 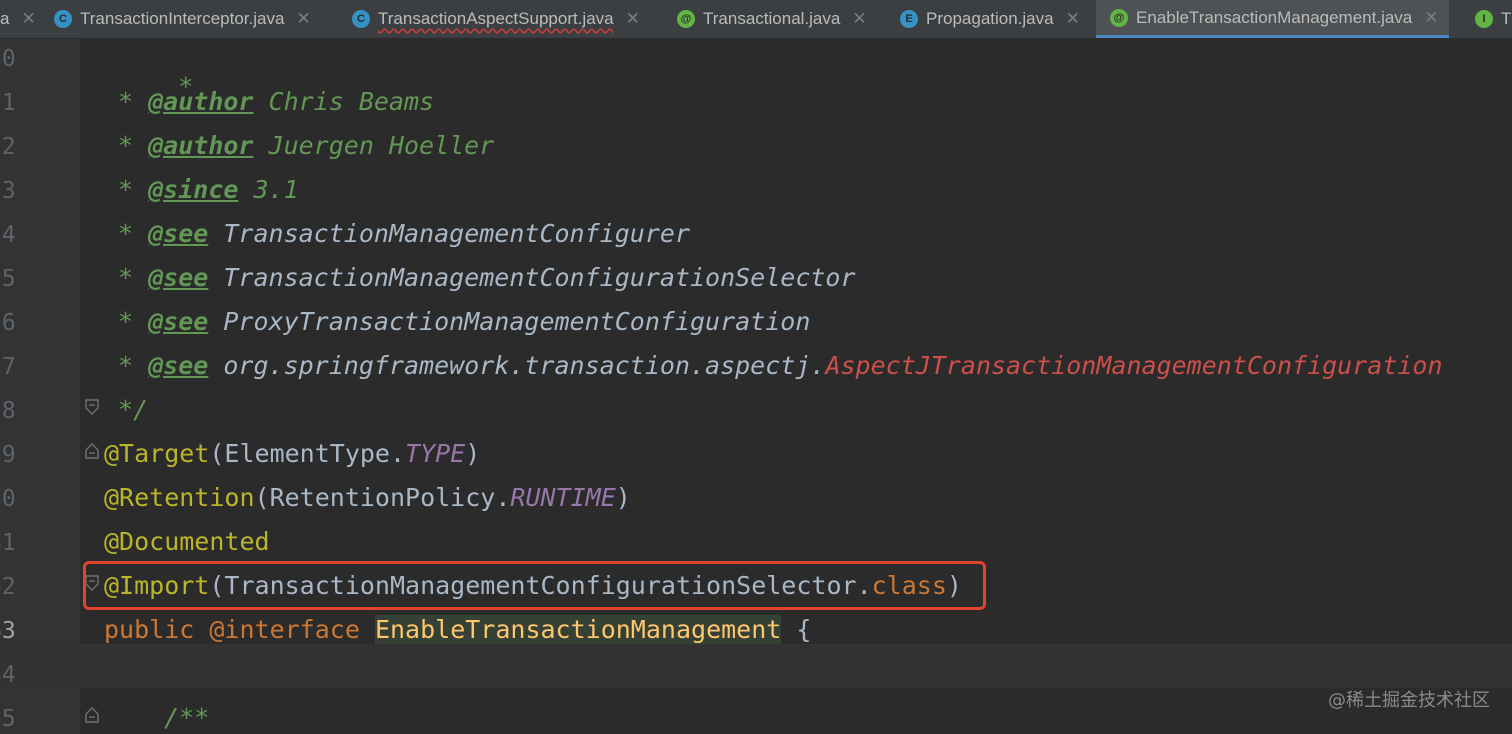 I want to click on code-line-51: * @author Chris Beams, so click(x=276, y=101).